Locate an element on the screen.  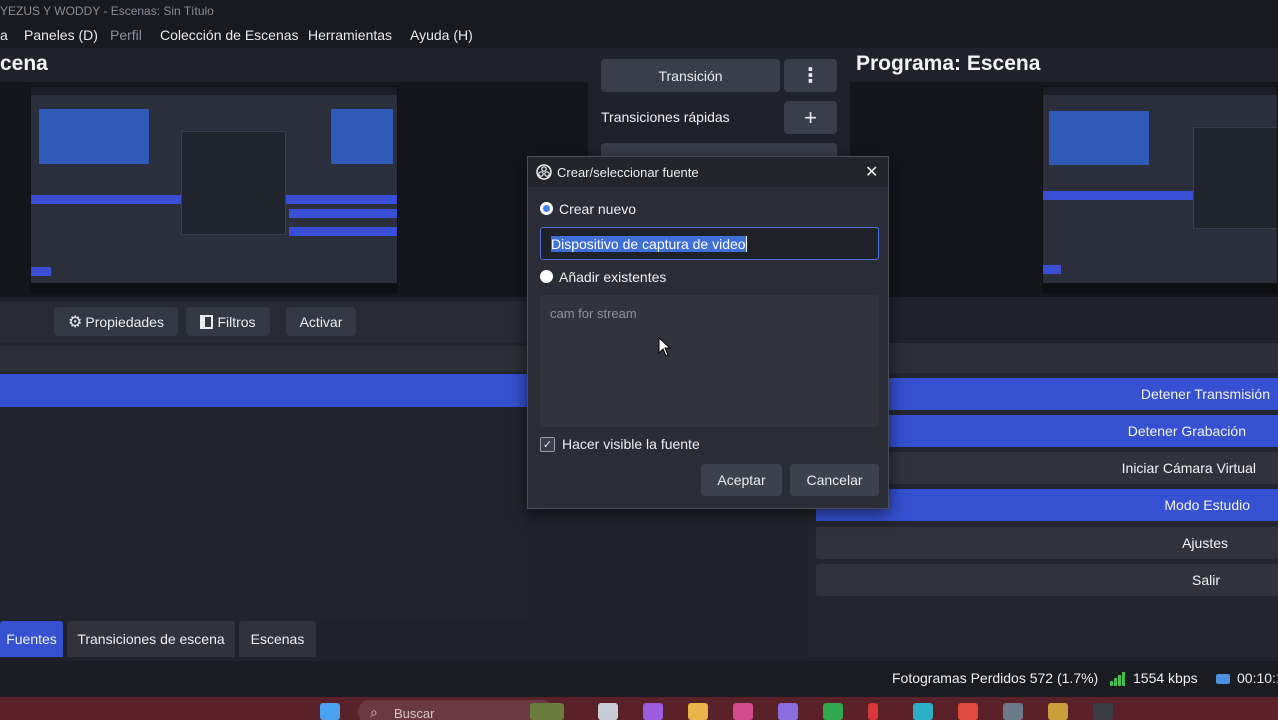
menu-item-perfil: Perfil is located at coordinates (126, 35).